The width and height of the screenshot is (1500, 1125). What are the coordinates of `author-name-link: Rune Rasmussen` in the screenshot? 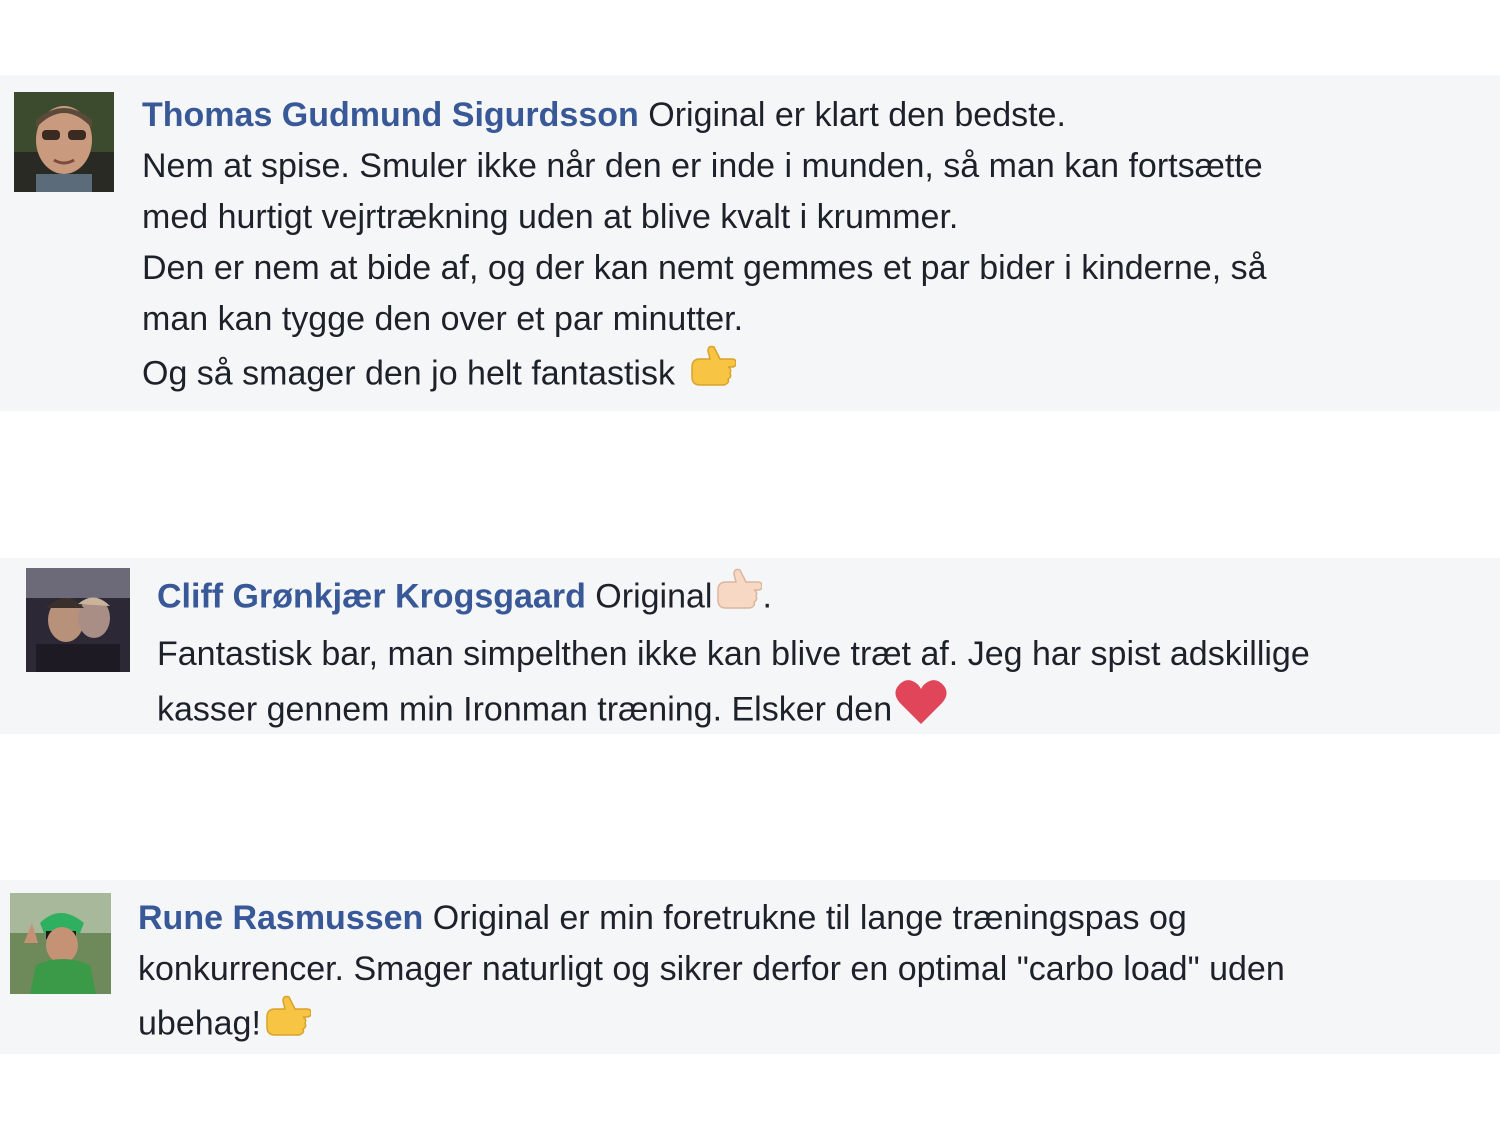 It's located at (280, 918).